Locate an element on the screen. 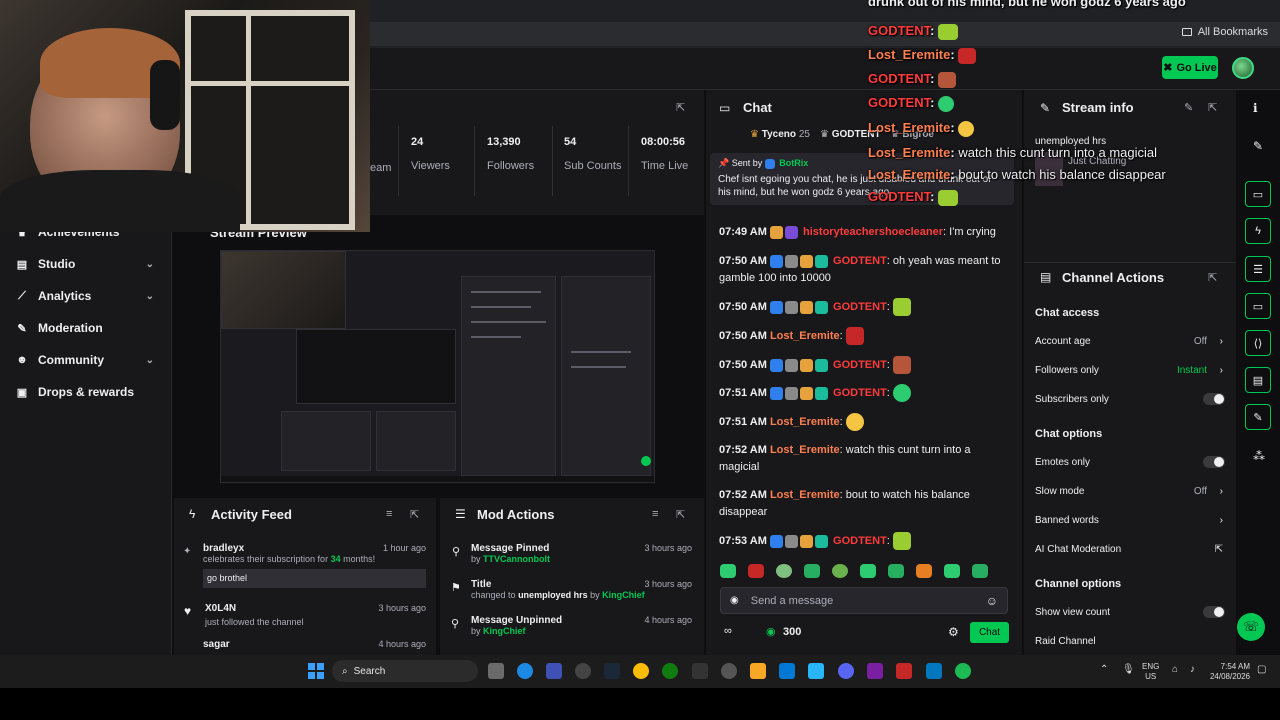 This screenshot has width=1280, height=720. chevron-up-icon: ⌃ is located at coordinates (1104, 669).